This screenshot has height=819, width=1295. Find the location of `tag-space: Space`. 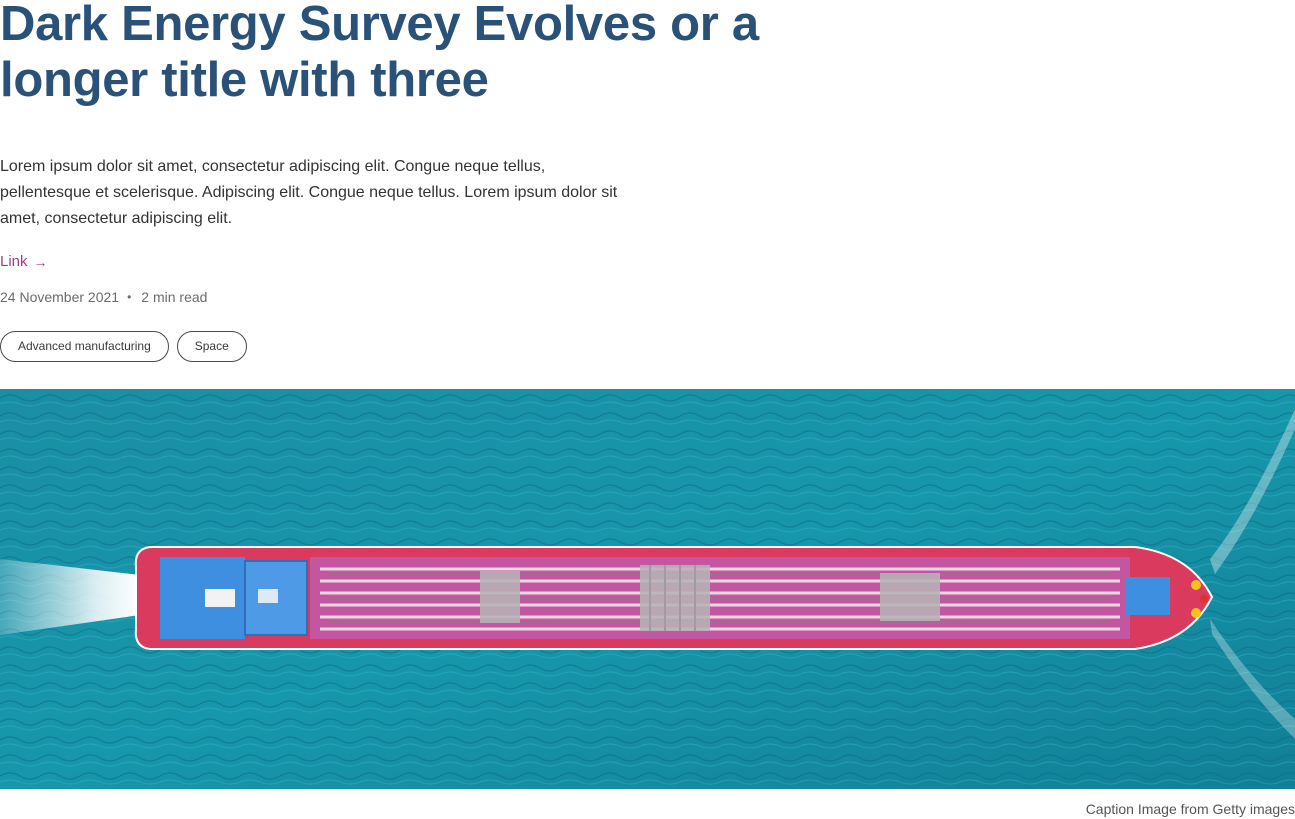

tag-space: Space is located at coordinates (211, 346).